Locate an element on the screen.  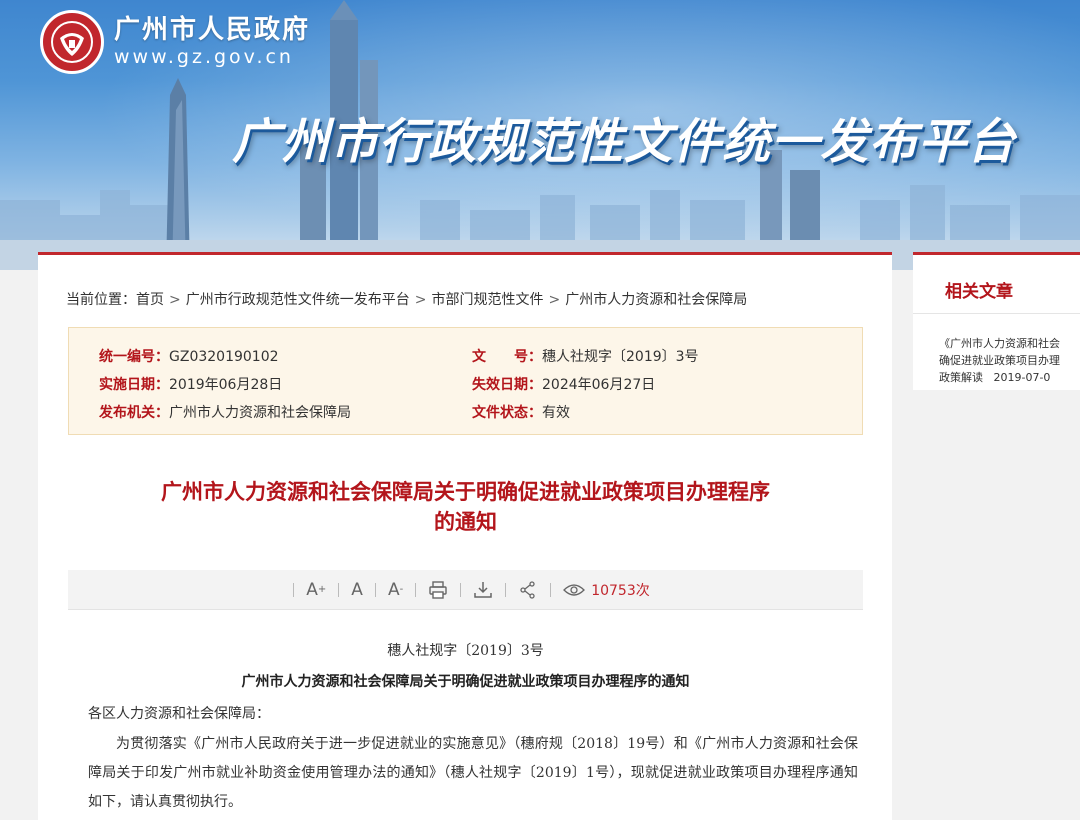
related-articles-title: 相关文章 is located at coordinates (979, 292).